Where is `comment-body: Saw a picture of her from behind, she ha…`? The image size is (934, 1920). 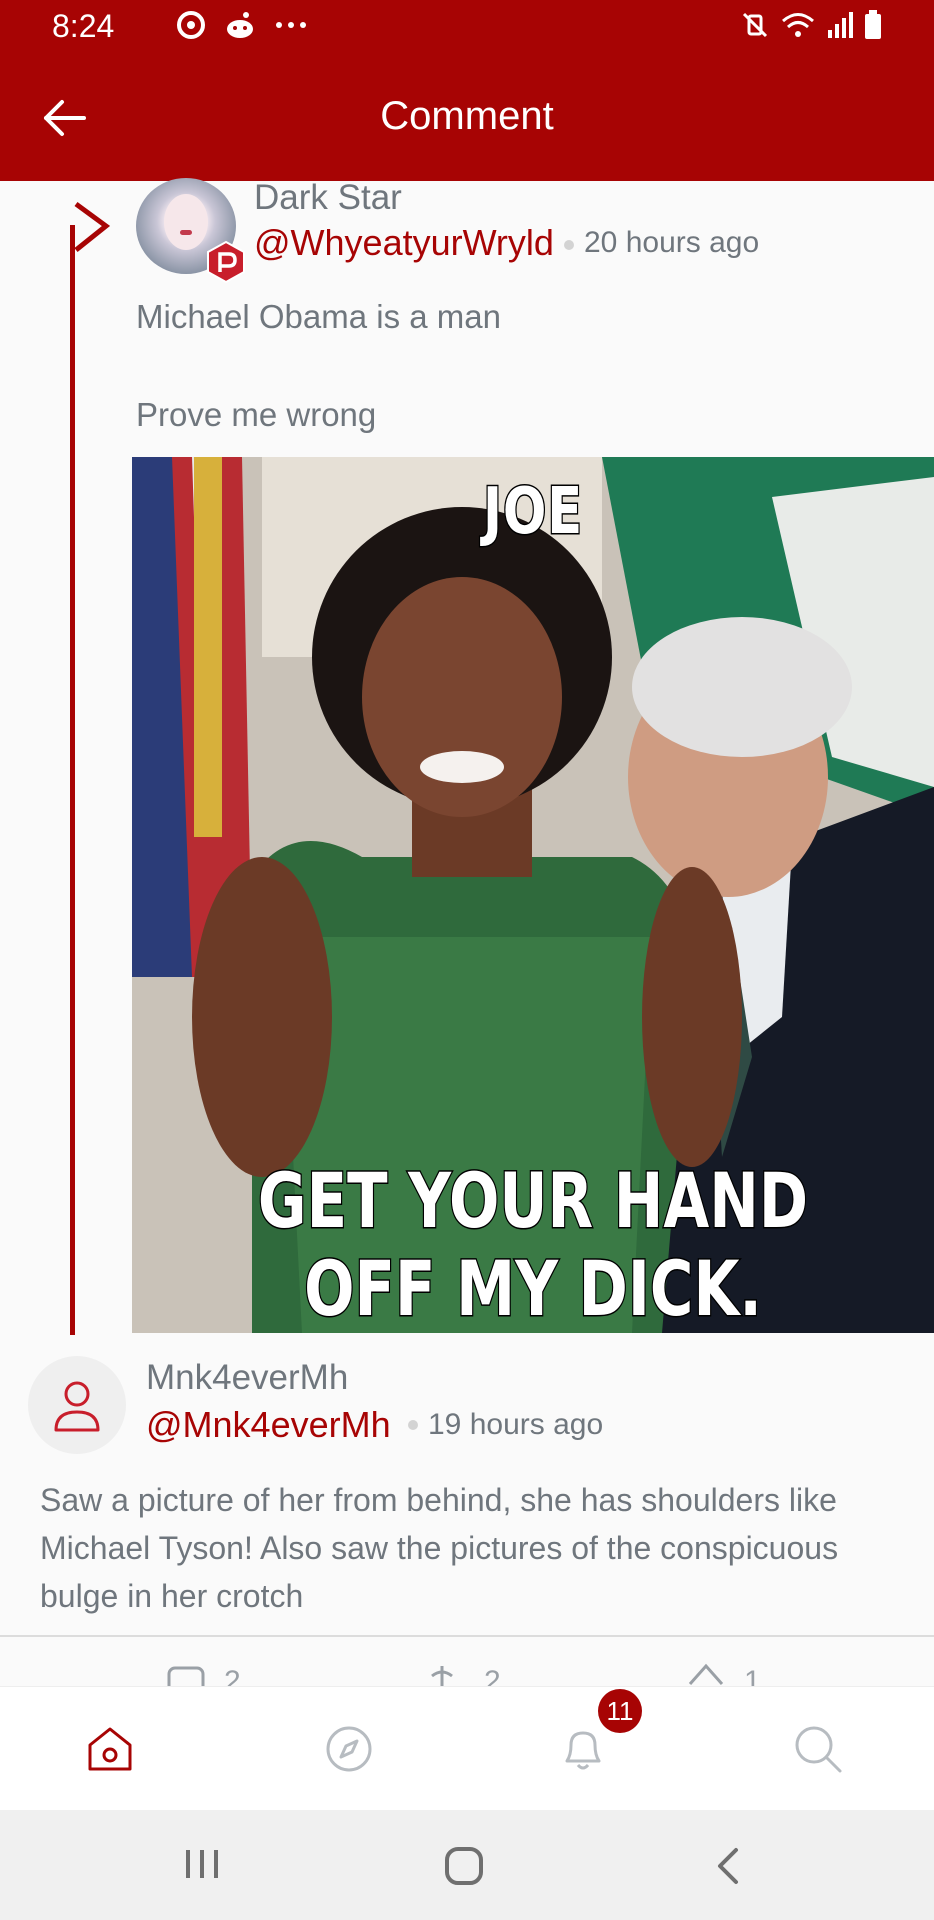 comment-body: Saw a picture of her from behind, she ha… is located at coordinates (439, 1548).